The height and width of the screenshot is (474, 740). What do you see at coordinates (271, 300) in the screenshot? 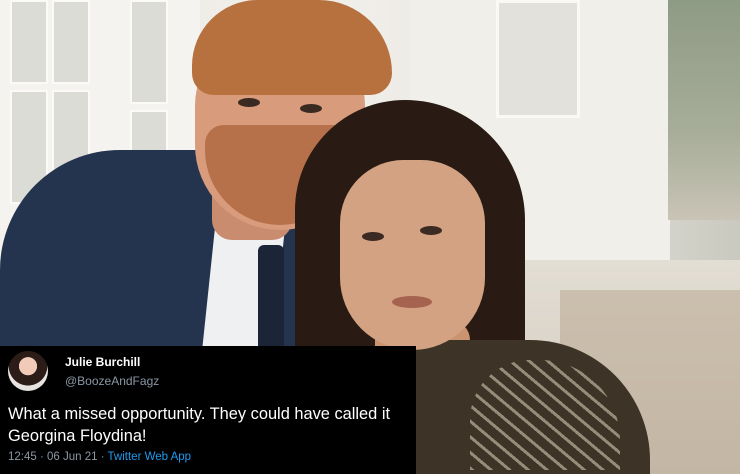
I see `man-tie` at bounding box center [271, 300].